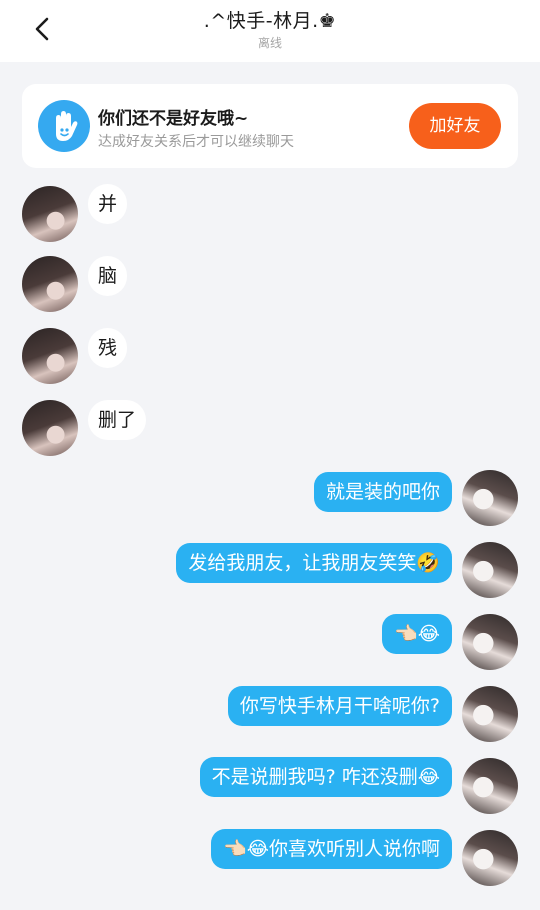 This screenshot has height=910, width=540. I want to click on contact-name: .^快手-林月.♚, so click(270, 21).